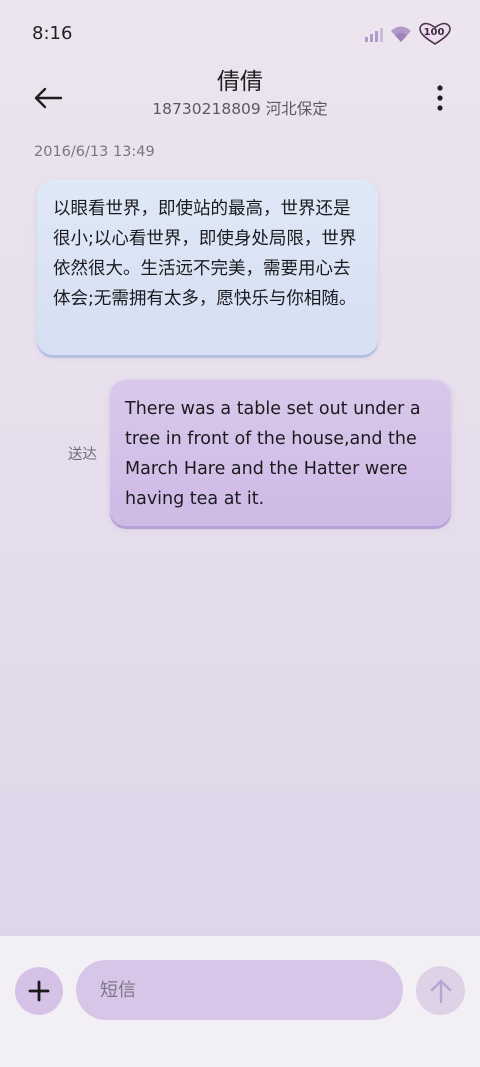  Describe the element at coordinates (94, 152) in the screenshot. I see `message-timestamp: 2016/6/13 13:49` at that location.